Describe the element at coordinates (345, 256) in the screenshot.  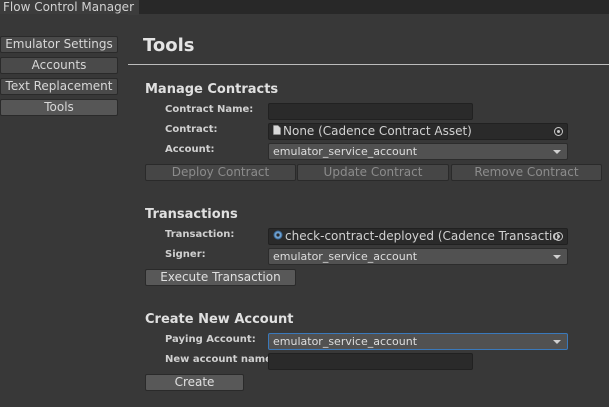
I see `signer-dropdown-value: emulator_service_account` at that location.